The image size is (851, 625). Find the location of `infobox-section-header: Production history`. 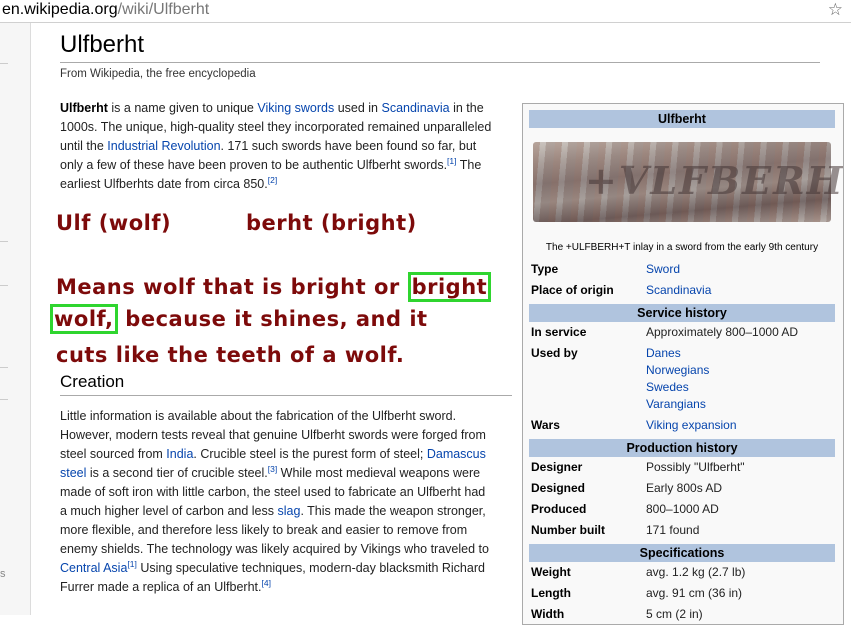

infobox-section-header: Production history is located at coordinates (682, 448).